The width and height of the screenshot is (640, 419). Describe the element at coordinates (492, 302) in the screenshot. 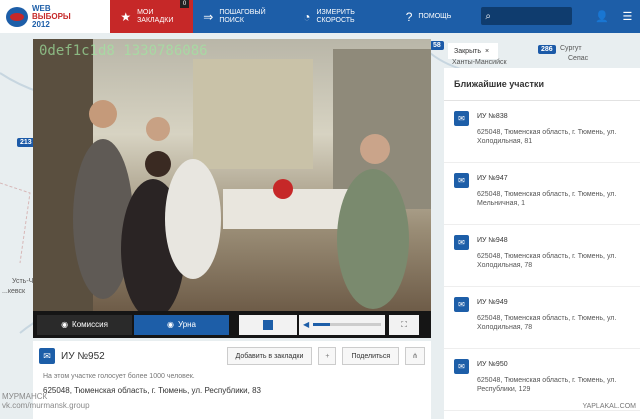

I see `station-name: ИУ №949` at that location.